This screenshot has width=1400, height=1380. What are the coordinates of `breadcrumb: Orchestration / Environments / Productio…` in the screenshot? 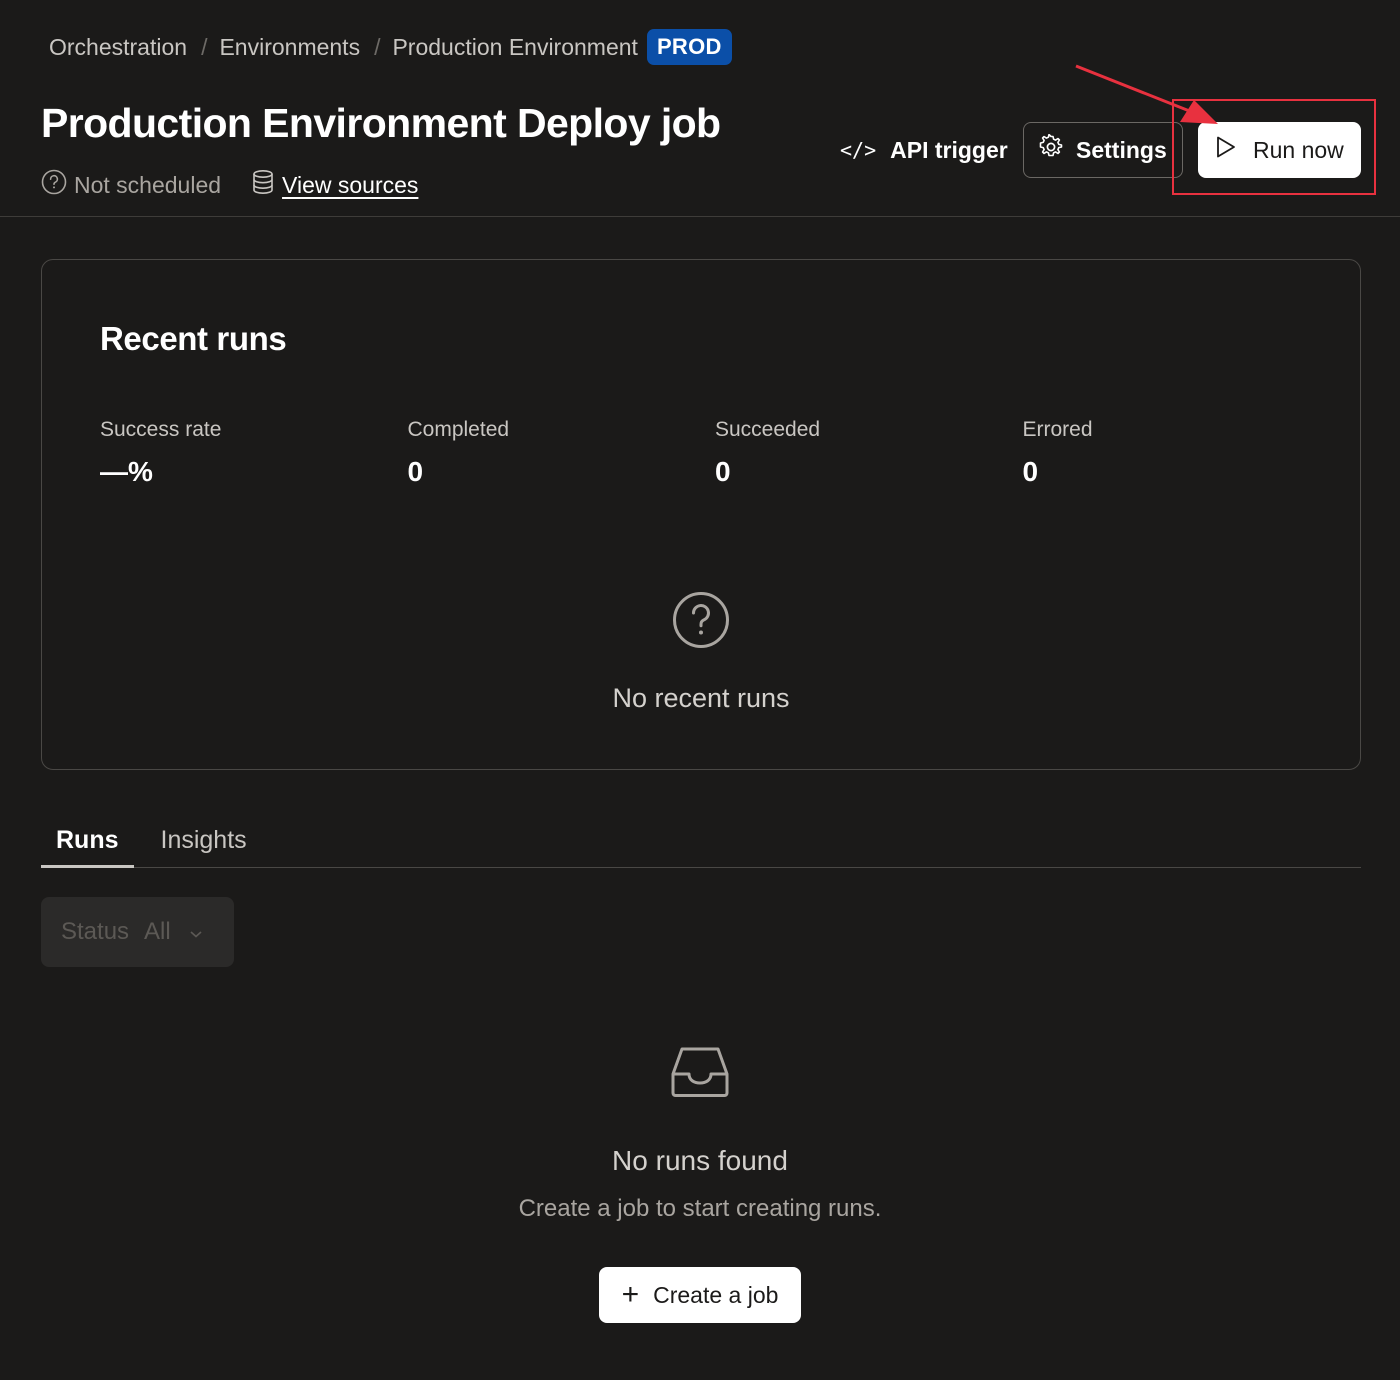 It's located at (390, 47).